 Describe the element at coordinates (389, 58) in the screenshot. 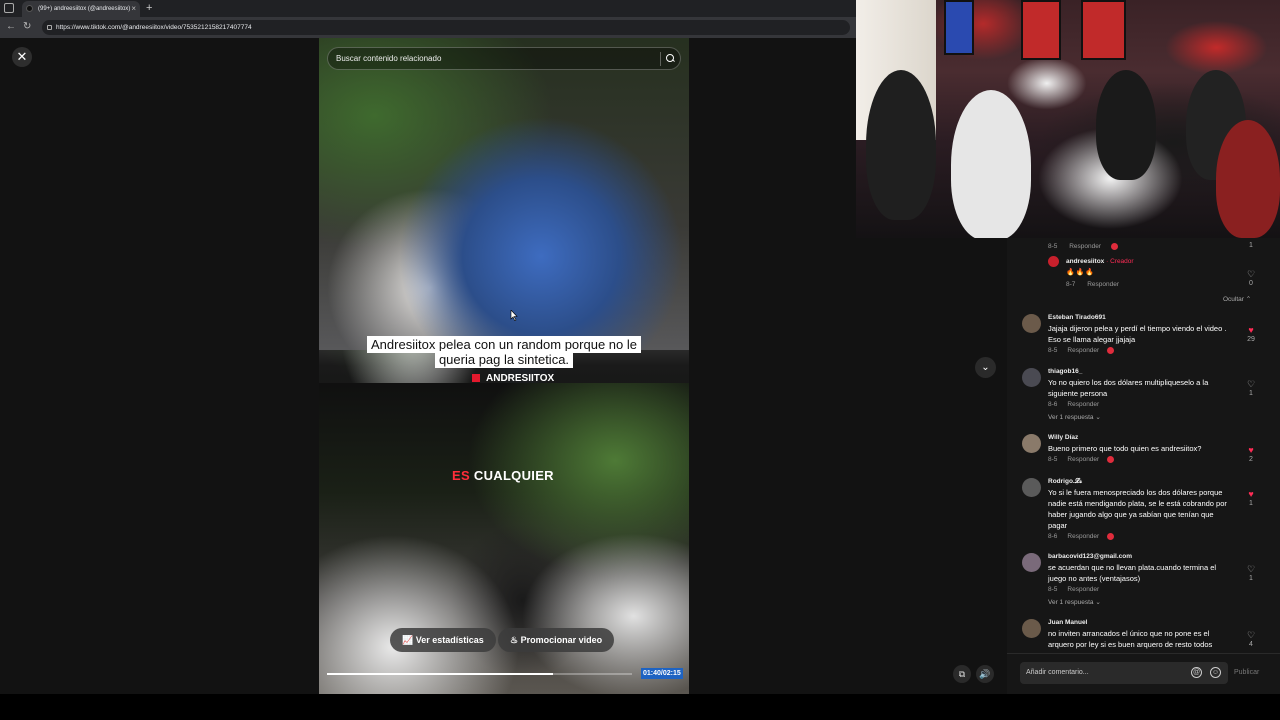

I see `related-search-placeholder: Buscar contenido relacionado` at that location.